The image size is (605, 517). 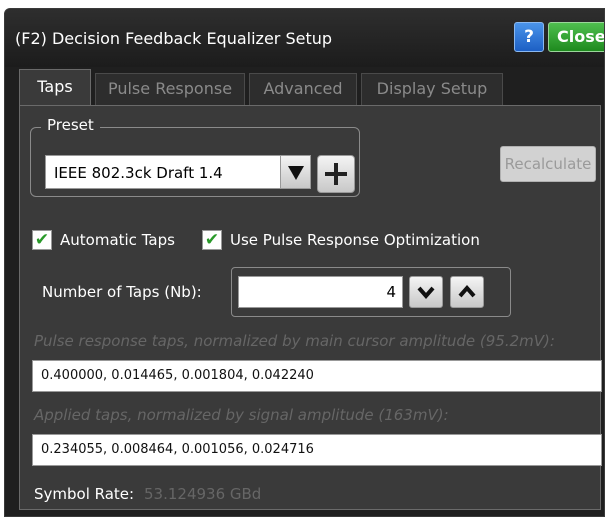 I want to click on symbol-rate-label: Symbol Rate:, so click(x=84, y=494).